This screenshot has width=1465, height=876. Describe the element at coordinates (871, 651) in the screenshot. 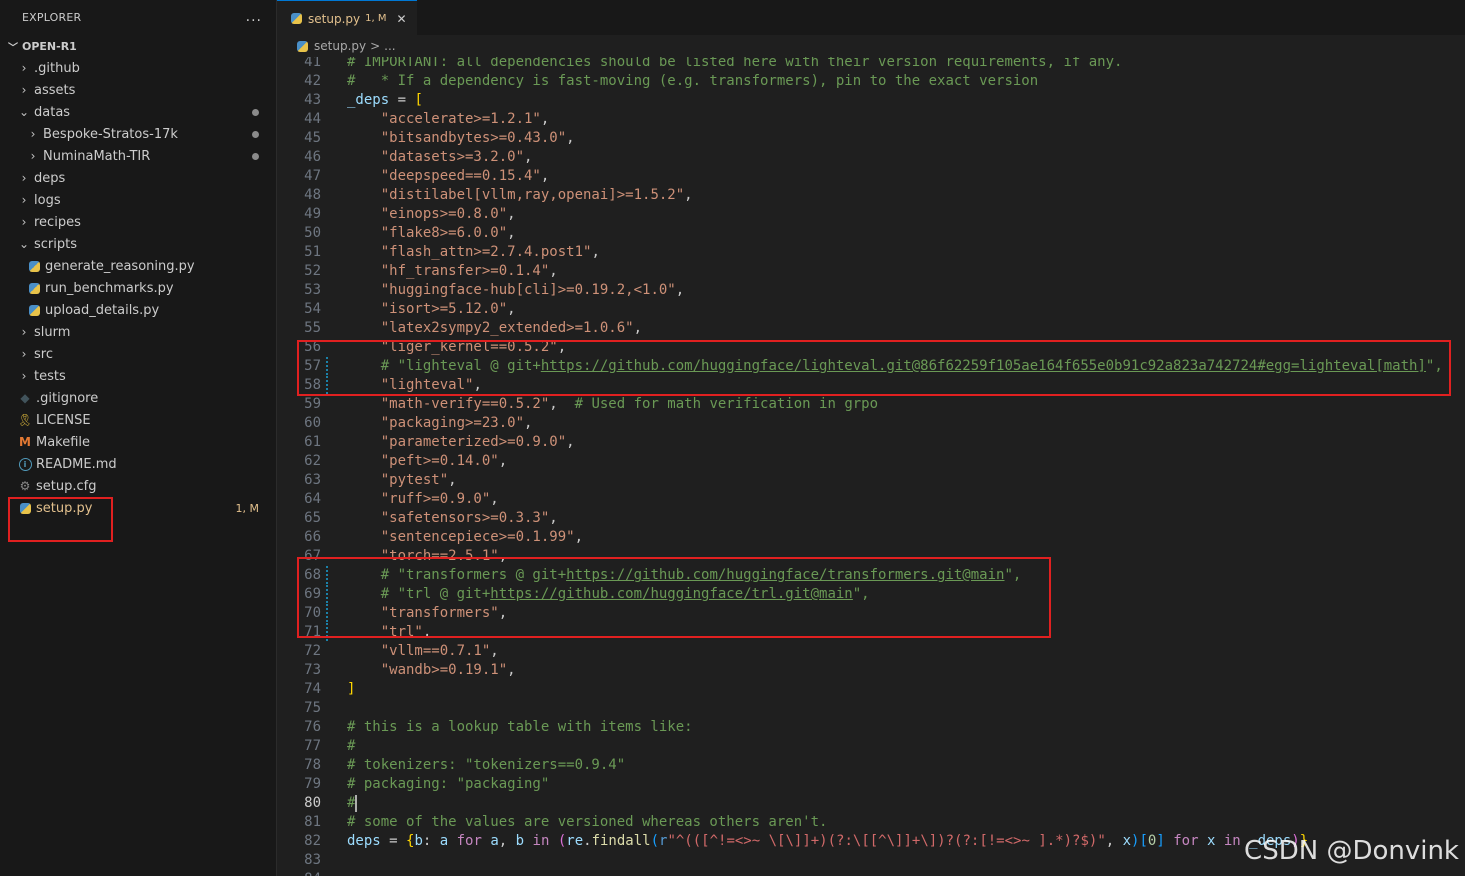

I see `code-line: 72 "vllm==0.7.1",` at that location.